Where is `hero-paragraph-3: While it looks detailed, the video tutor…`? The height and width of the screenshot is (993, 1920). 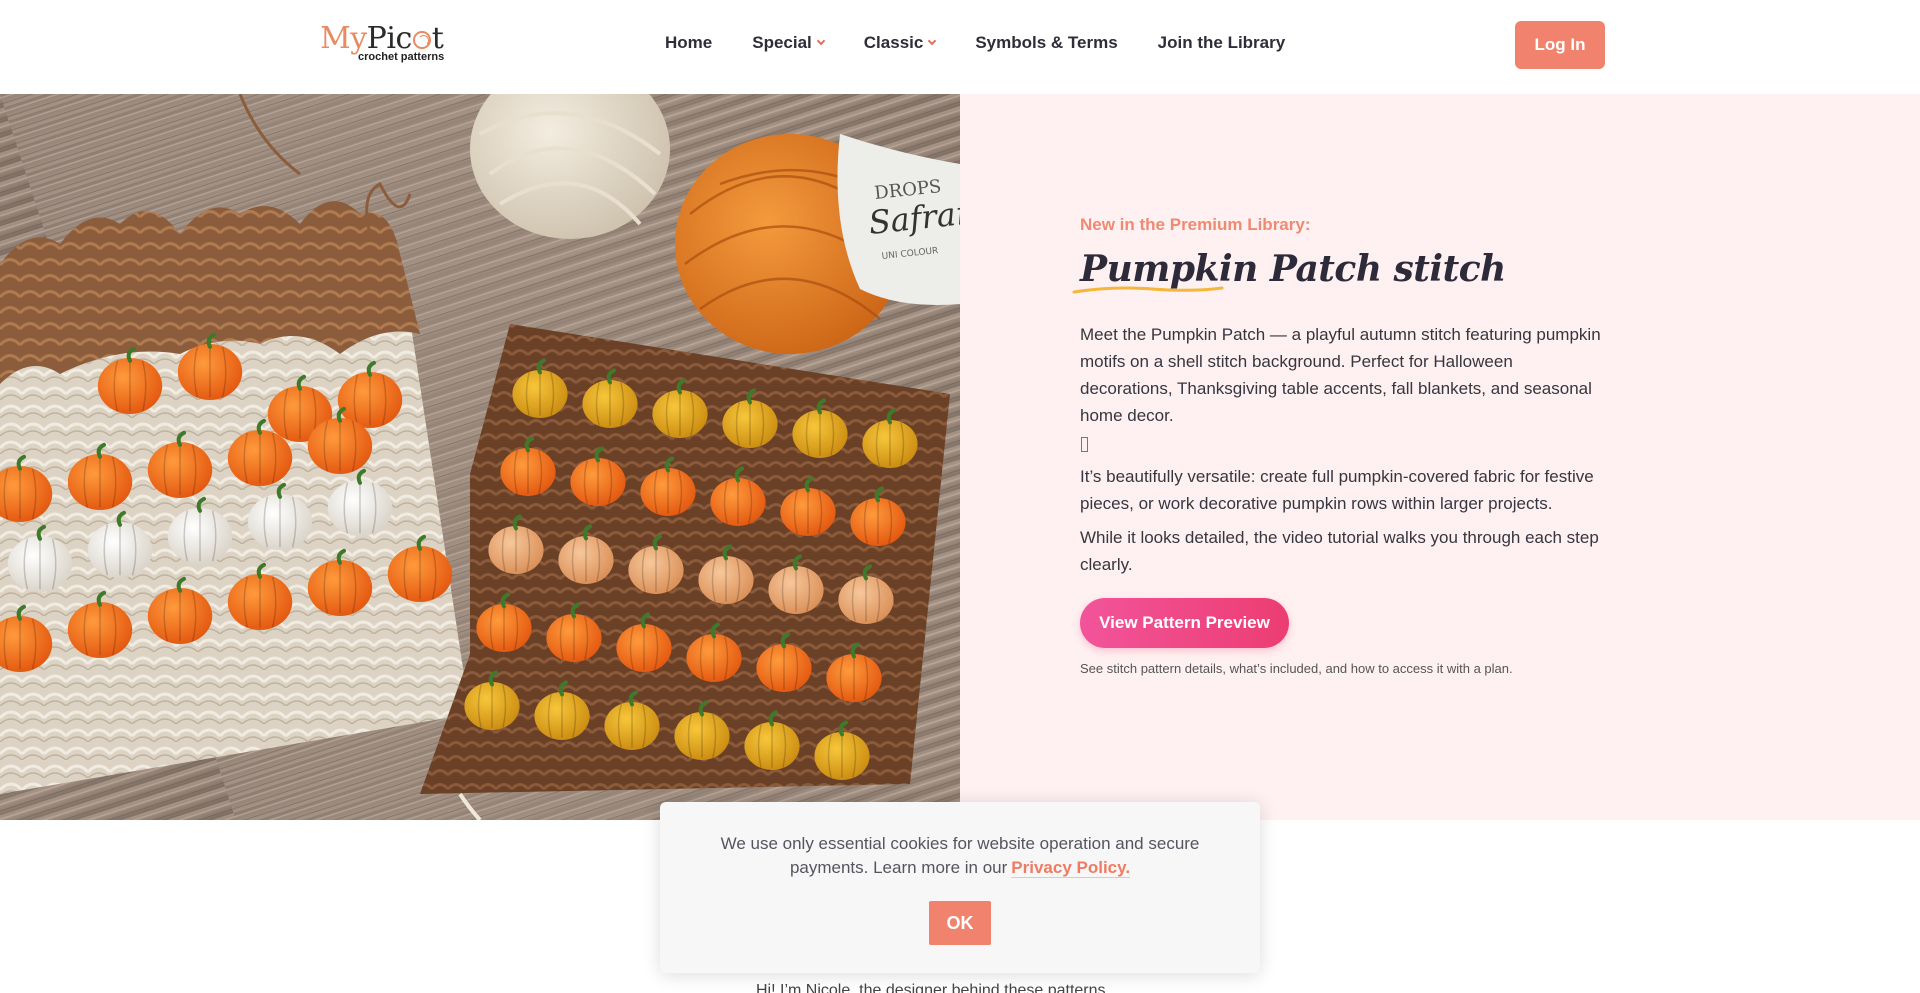
hero-paragraph-3: While it looks detailed, the video tutor… is located at coordinates (1339, 551).